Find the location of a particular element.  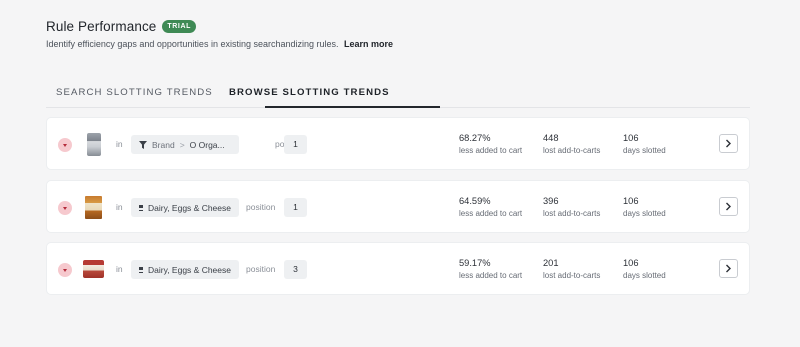

filter-icon is located at coordinates (143, 144).